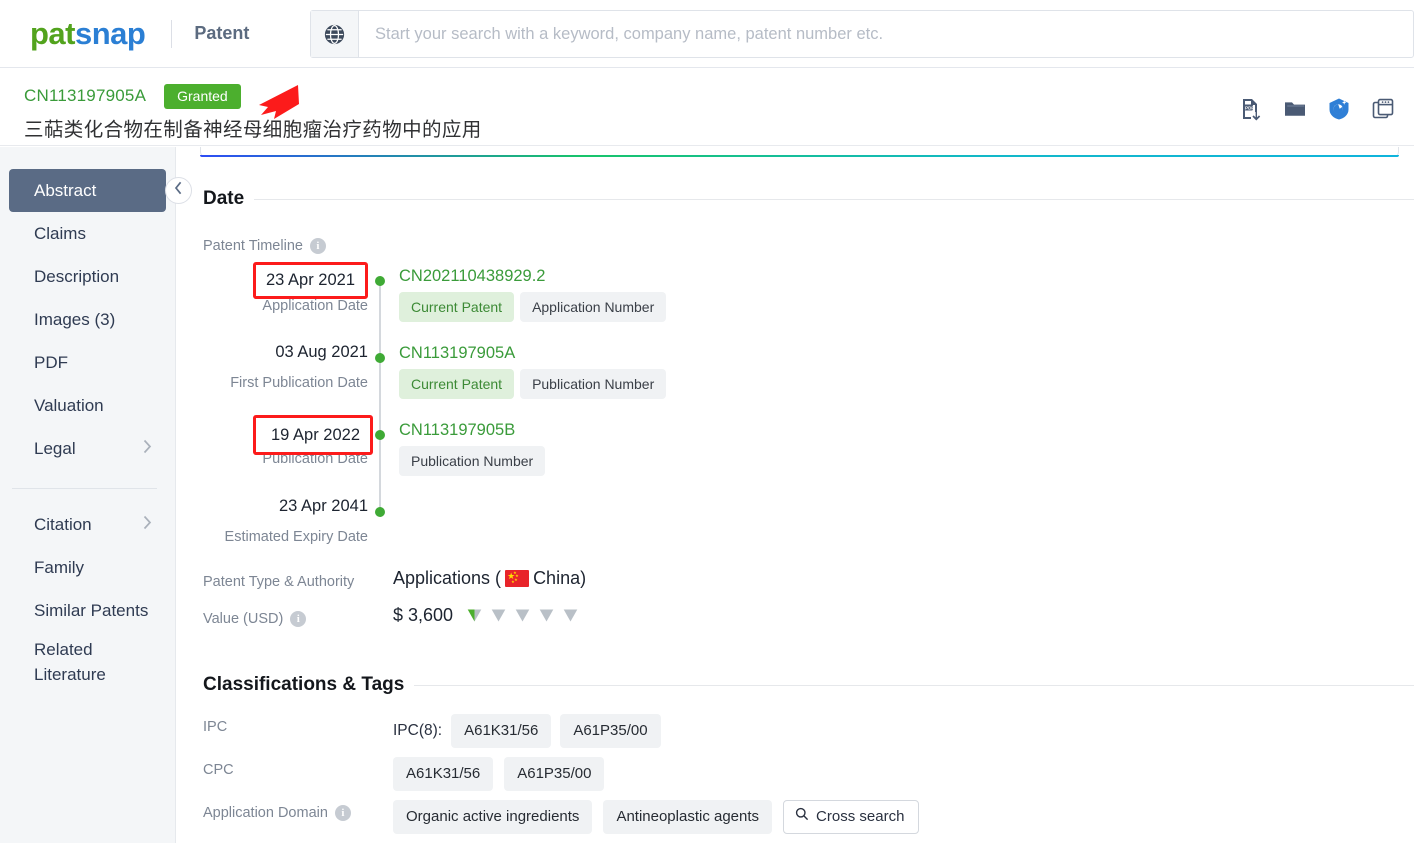 Image resolution: width=1414 pixels, height=843 pixels. Describe the element at coordinates (224, 198) in the screenshot. I see `date-section-title: Date` at that location.